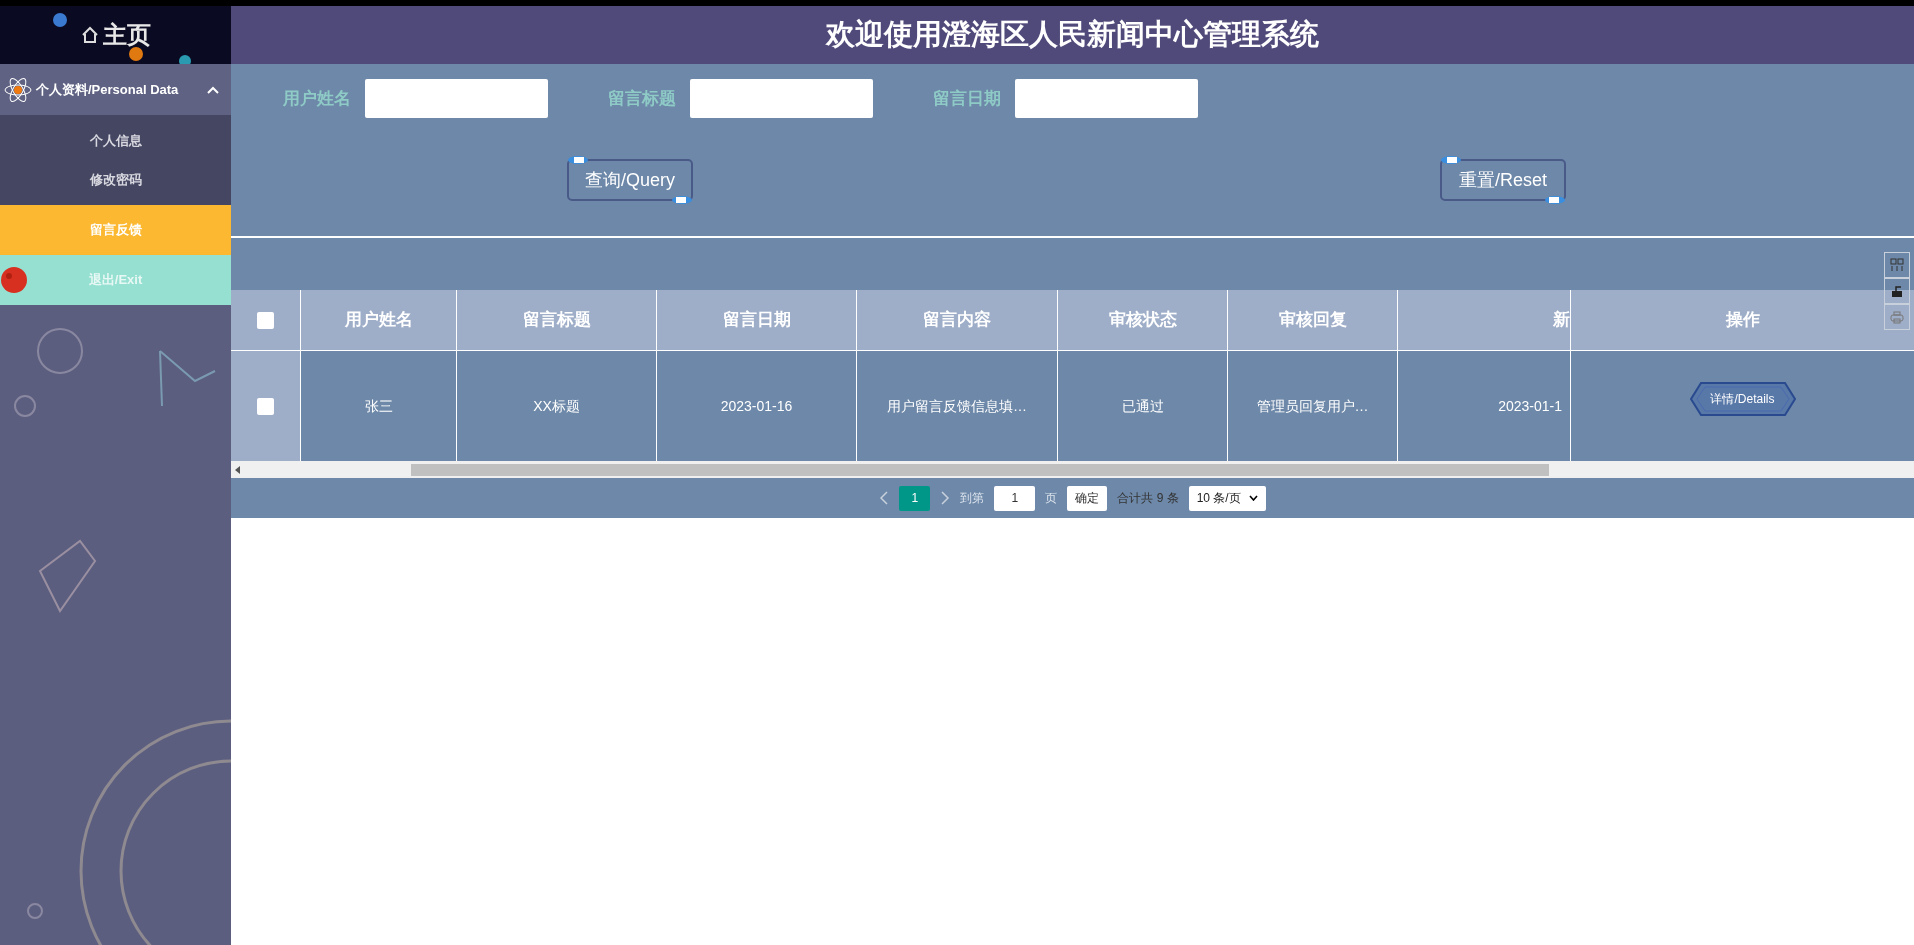 Image resolution: width=1914 pixels, height=945 pixels. Describe the element at coordinates (126, 35) in the screenshot. I see `home-link: 主页` at that location.